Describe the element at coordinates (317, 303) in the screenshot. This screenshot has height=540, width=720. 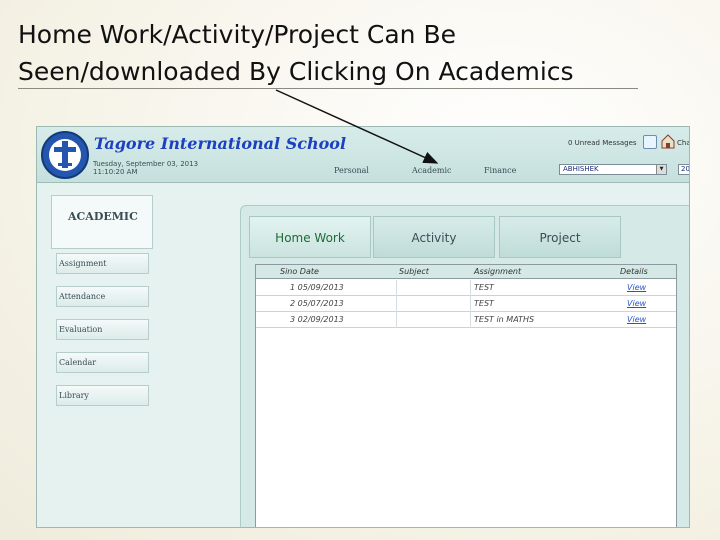
I see `cell-sino-date: 2 05/07/2013` at that location.